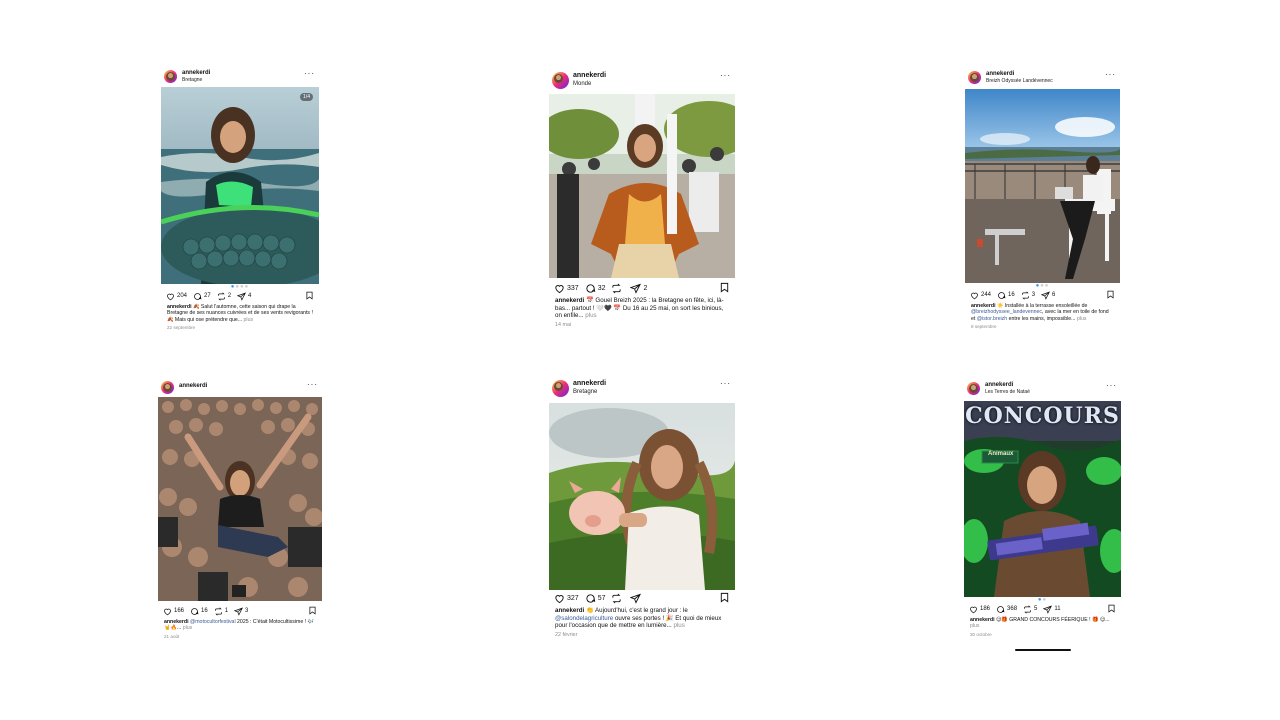 Image resolution: width=1280 pixels, height=720 pixels. Describe the element at coordinates (182, 296) in the screenshot. I see `like-count: 204` at that location.